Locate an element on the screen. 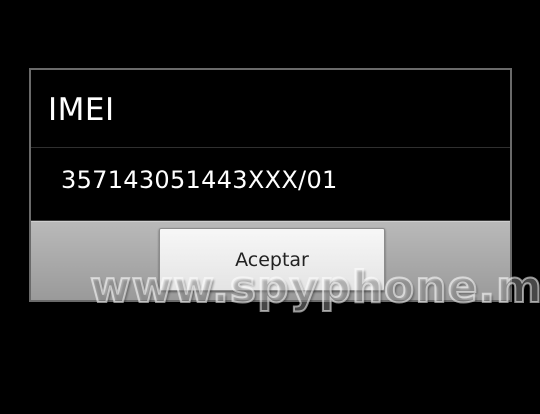  accept-button-label: Aceptar is located at coordinates (272, 260).